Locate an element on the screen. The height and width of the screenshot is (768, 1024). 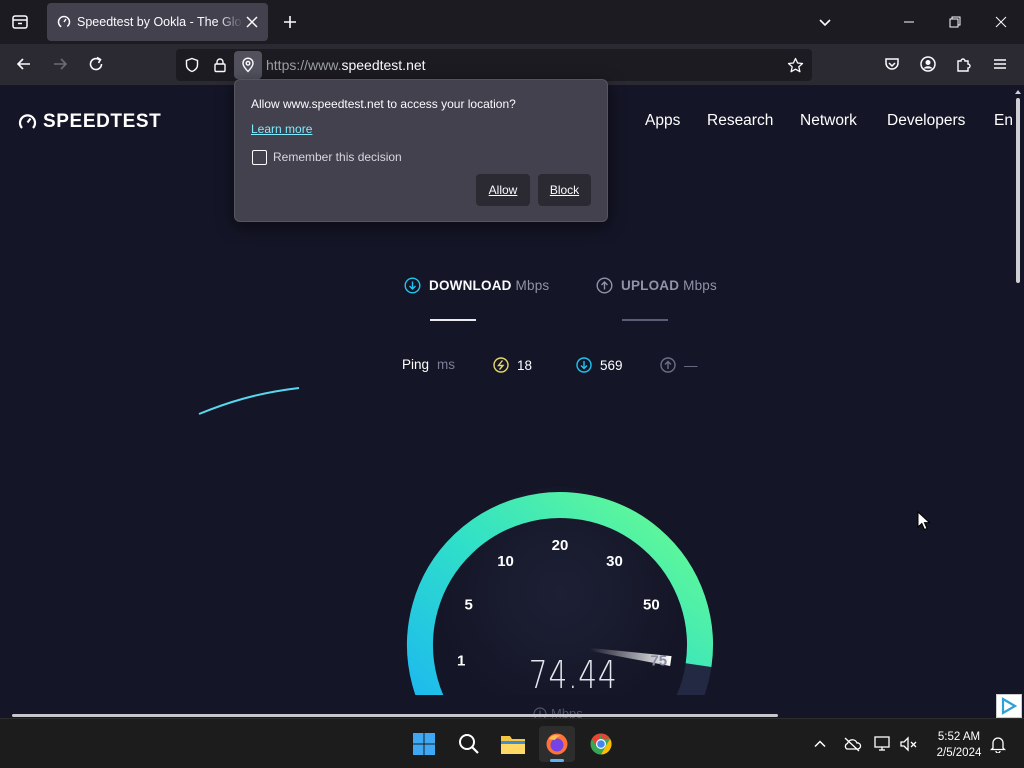
volume-muted-icon is located at coordinates (908, 744).